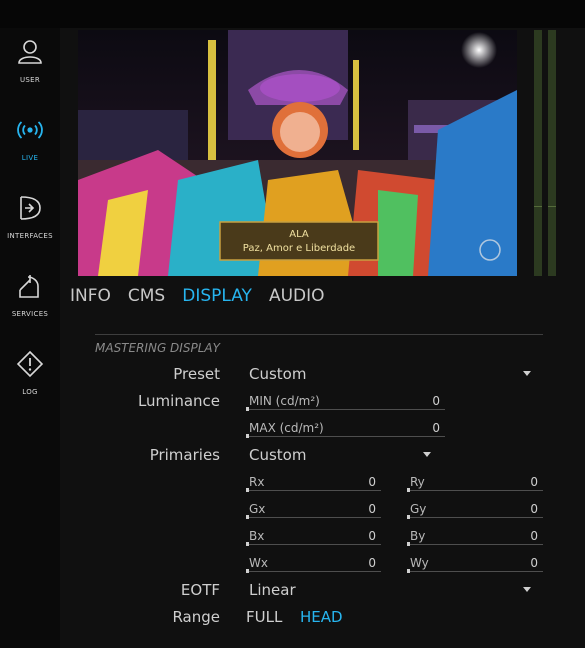  Describe the element at coordinates (146, 296) in the screenshot. I see `tab-cms: CMS` at that location.